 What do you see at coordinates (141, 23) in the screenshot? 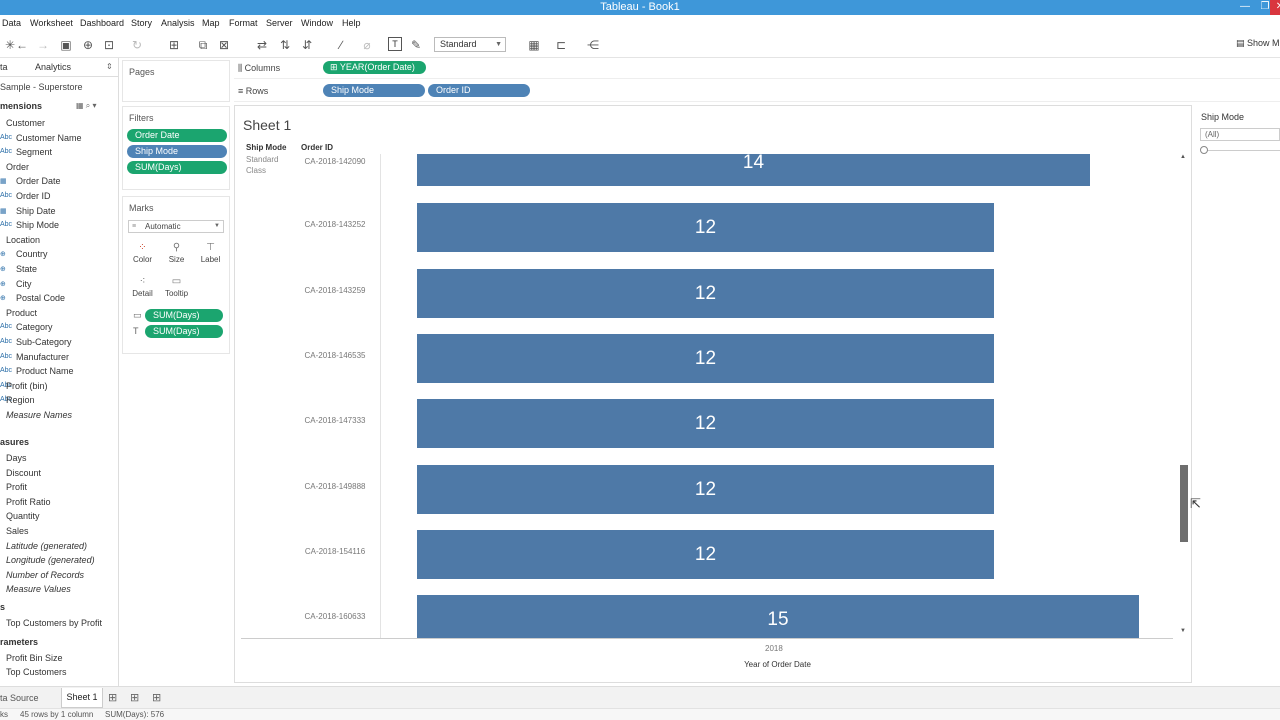
I see `menu-story: Story` at bounding box center [141, 23].